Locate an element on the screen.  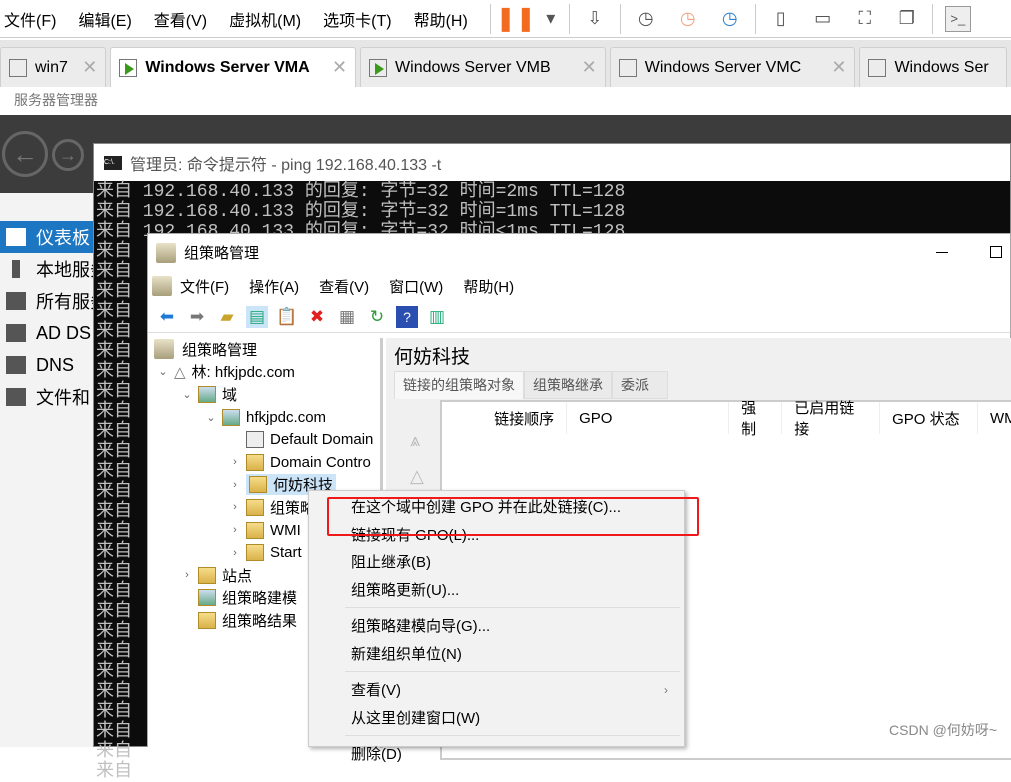
sidebar-item-dashboard: 仪表板 is located at coordinates (46, 237).